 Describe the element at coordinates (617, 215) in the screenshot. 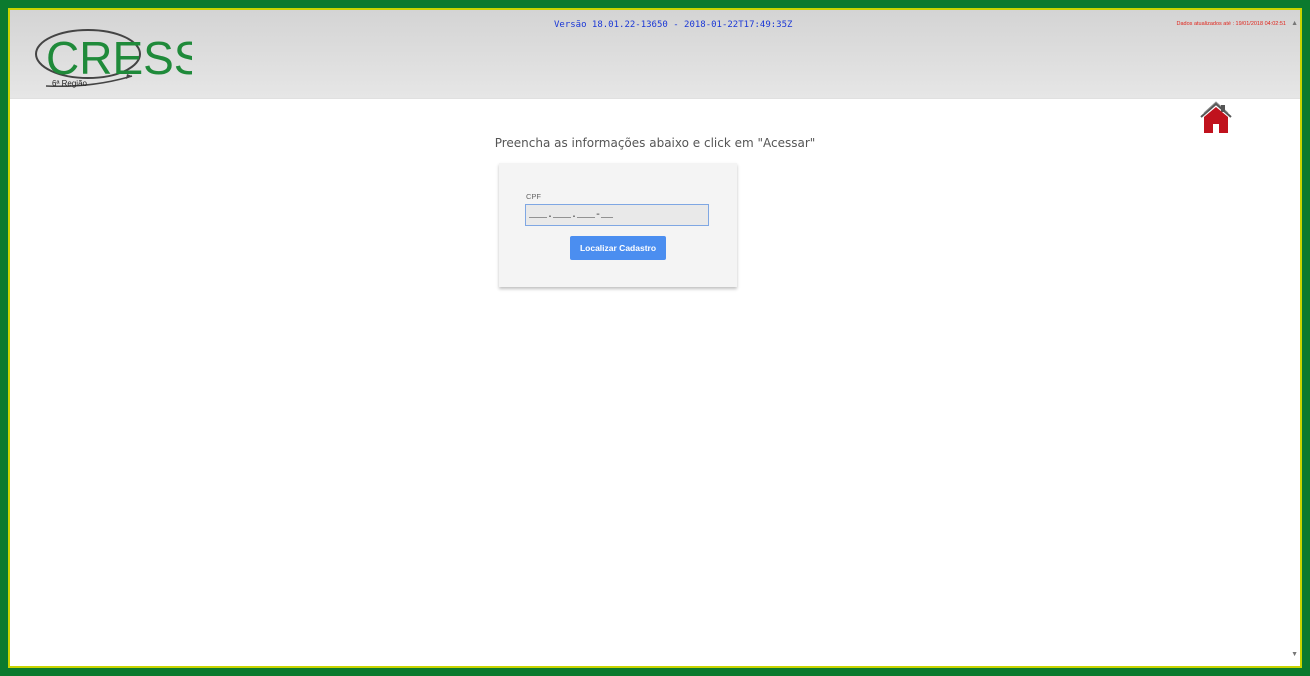

I see `cpf-input` at that location.